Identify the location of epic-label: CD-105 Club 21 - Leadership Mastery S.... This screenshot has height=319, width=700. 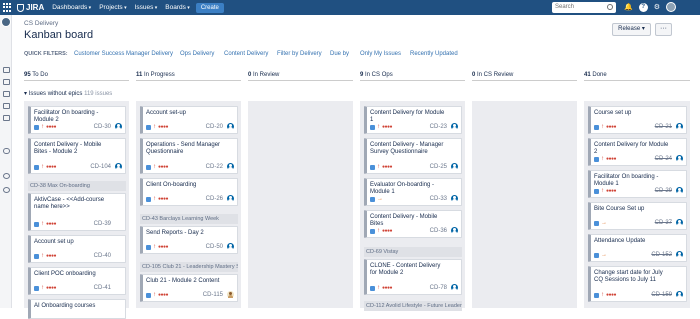
(189, 267).